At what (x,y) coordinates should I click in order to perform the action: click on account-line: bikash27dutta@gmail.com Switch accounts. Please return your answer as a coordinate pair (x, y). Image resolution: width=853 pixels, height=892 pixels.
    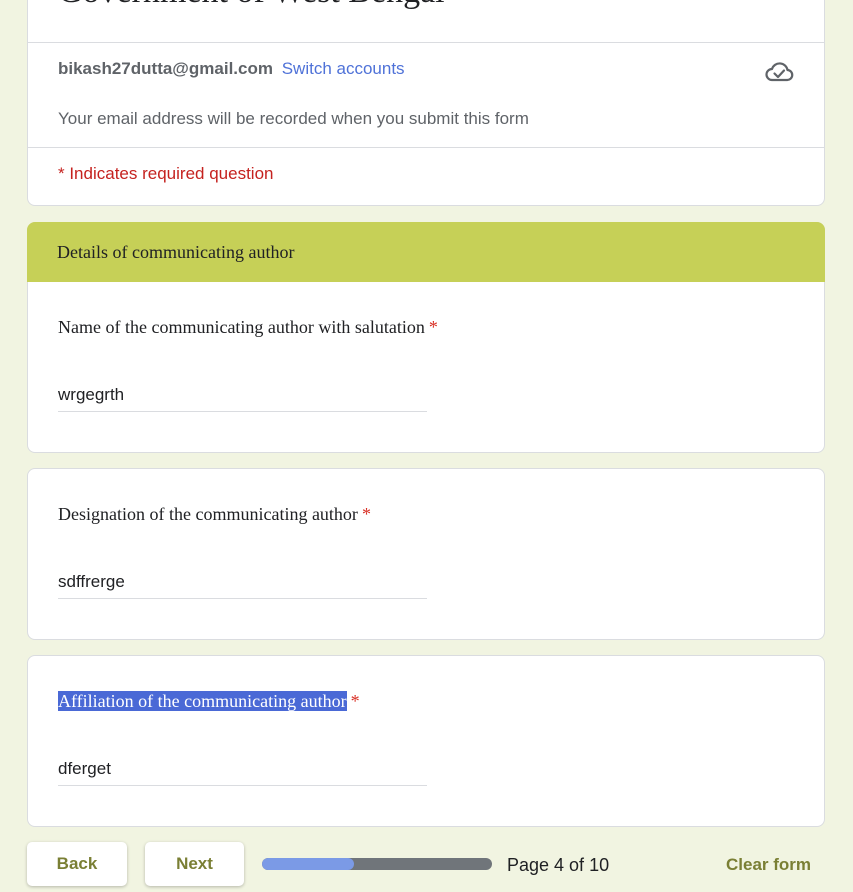
    Looking at the image, I should click on (231, 69).